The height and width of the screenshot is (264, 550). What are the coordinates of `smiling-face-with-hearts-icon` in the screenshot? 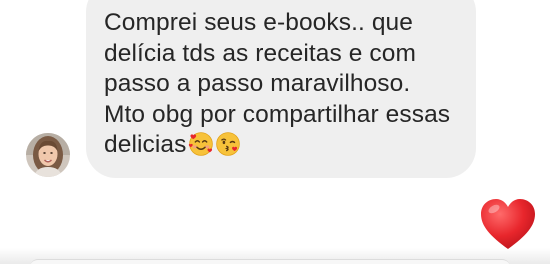 It's located at (200, 144).